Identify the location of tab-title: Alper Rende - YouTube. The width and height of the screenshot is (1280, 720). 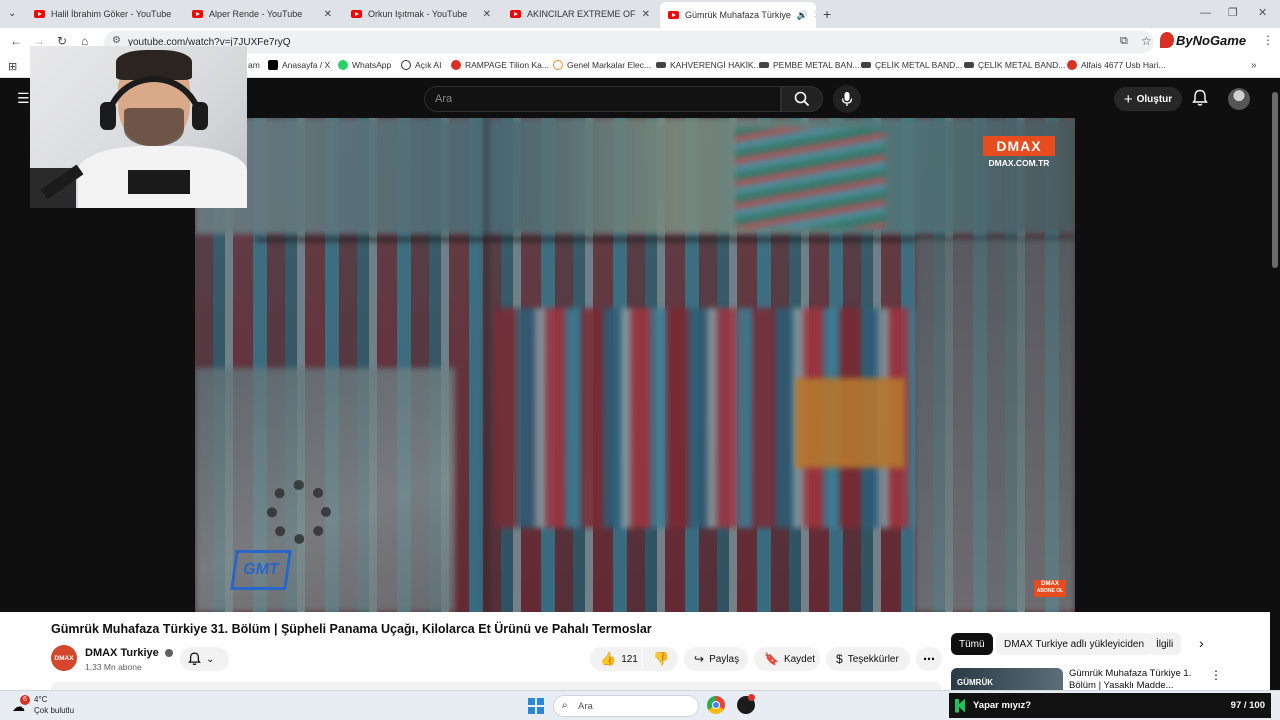
(256, 14).